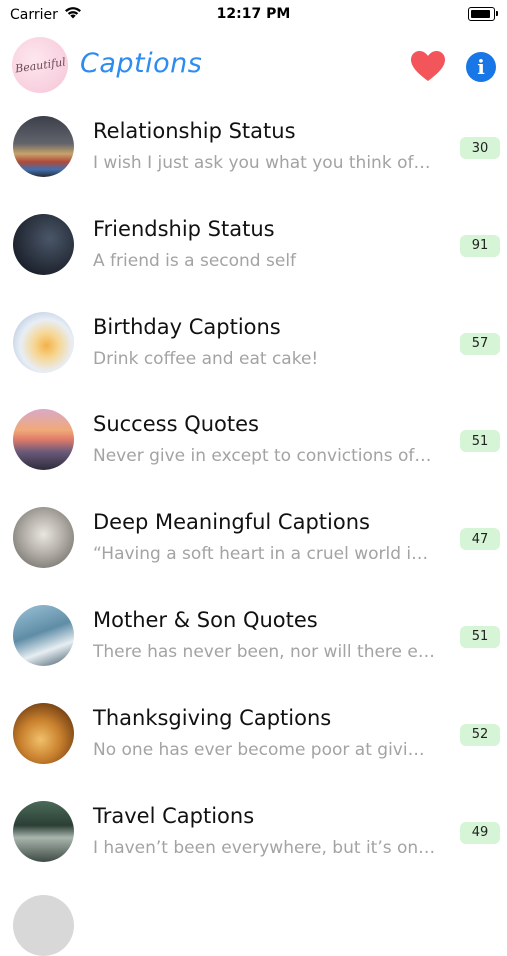 The height and width of the screenshot is (956, 507). I want to click on app-logo: Beautiful, so click(40, 65).